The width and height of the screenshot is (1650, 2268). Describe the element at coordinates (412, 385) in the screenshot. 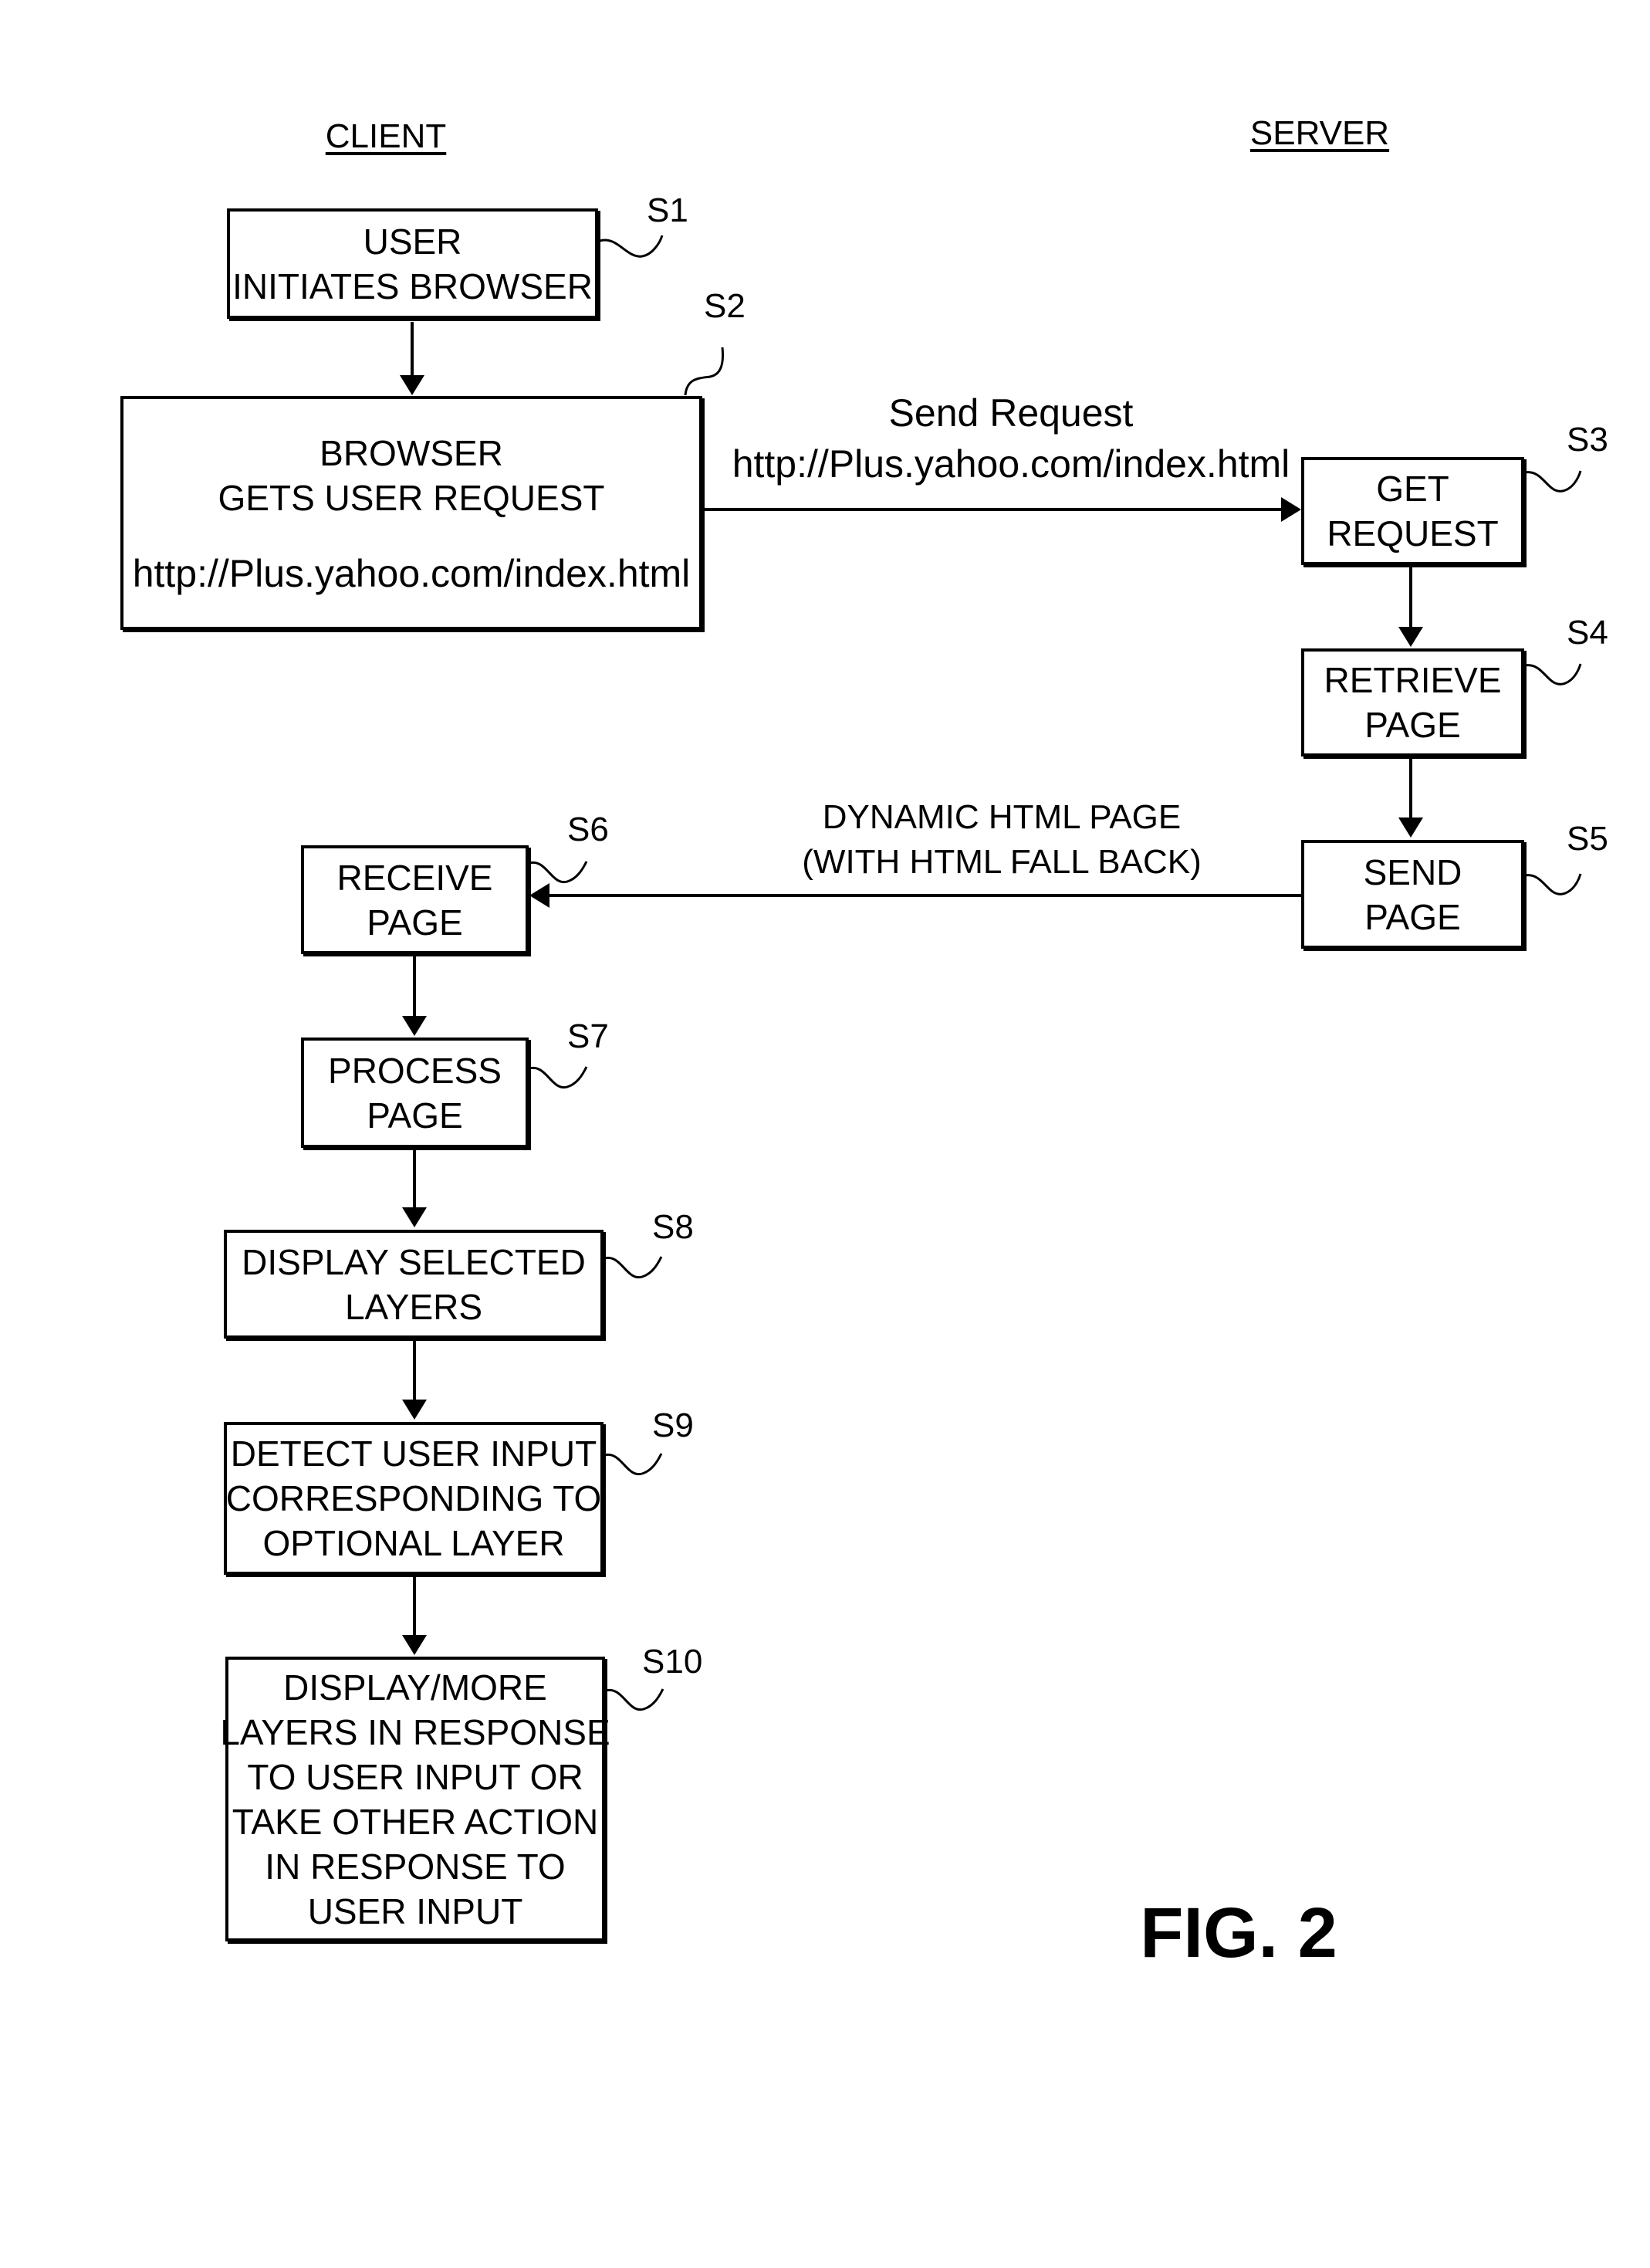

I see `arrowhead-s1-s2` at that location.